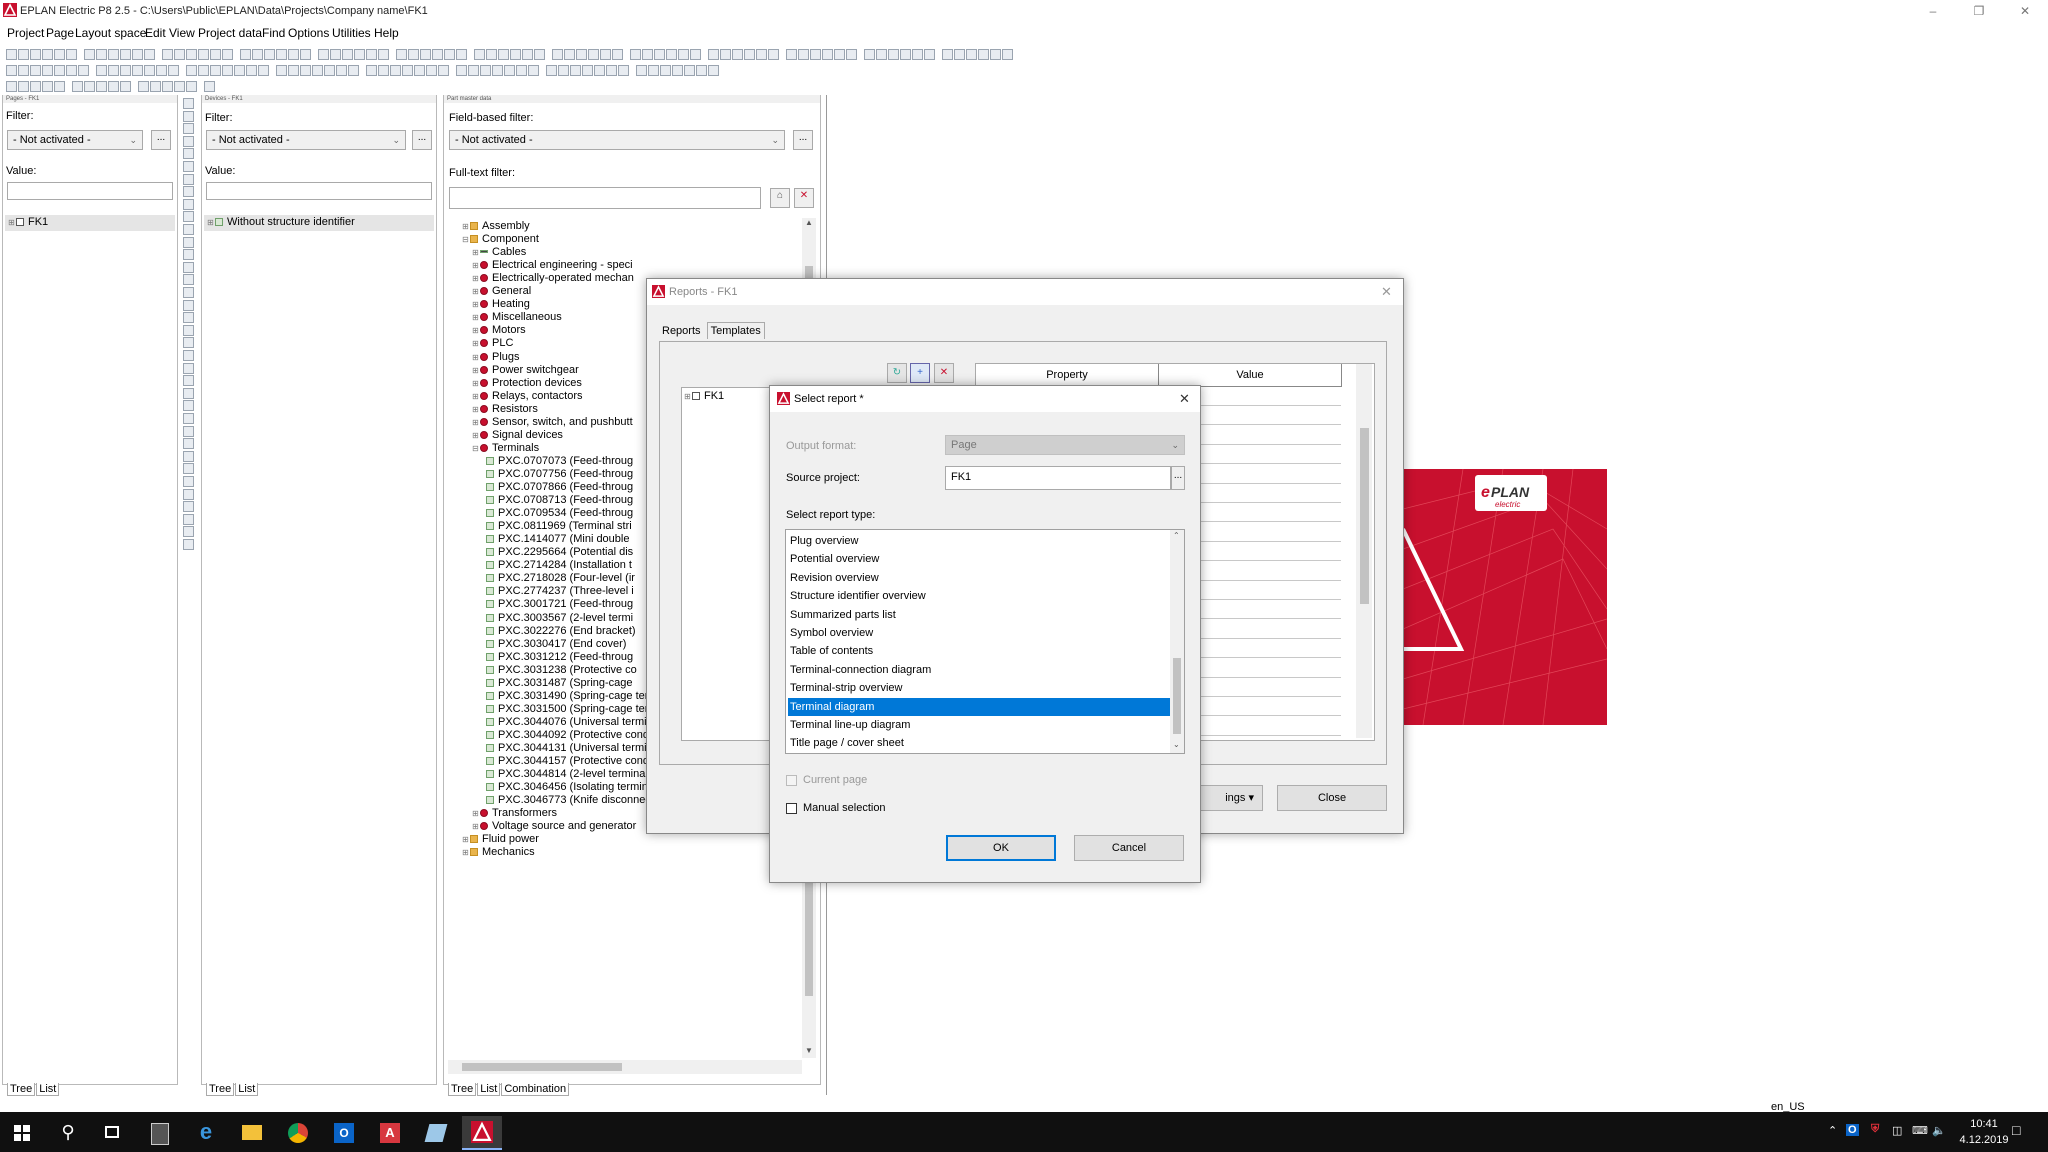  I want to click on pages-value-input, so click(90, 191).